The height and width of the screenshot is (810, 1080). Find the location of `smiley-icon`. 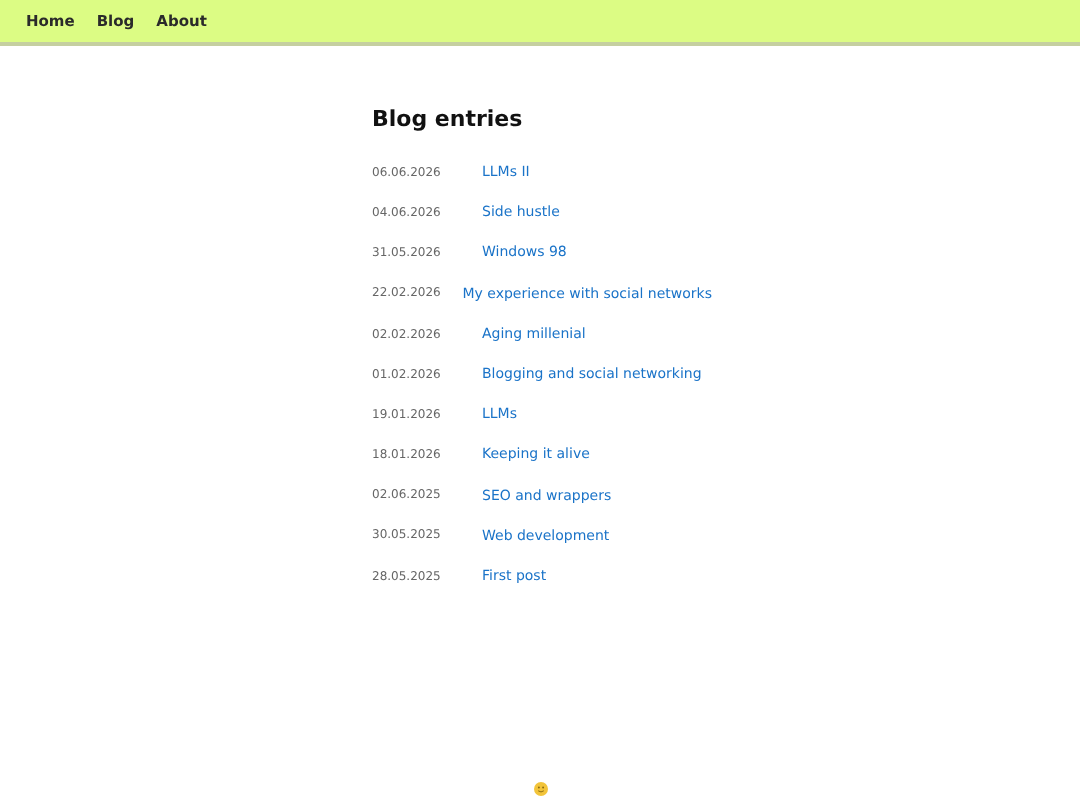

smiley-icon is located at coordinates (540, 789).